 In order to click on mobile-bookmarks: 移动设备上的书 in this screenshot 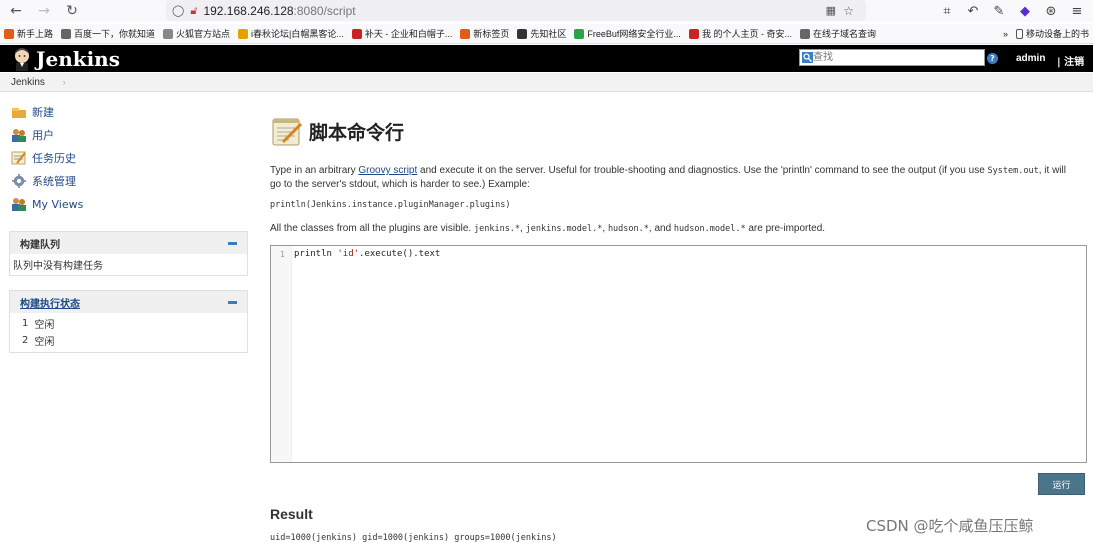, I will do `click(1052, 33)`.